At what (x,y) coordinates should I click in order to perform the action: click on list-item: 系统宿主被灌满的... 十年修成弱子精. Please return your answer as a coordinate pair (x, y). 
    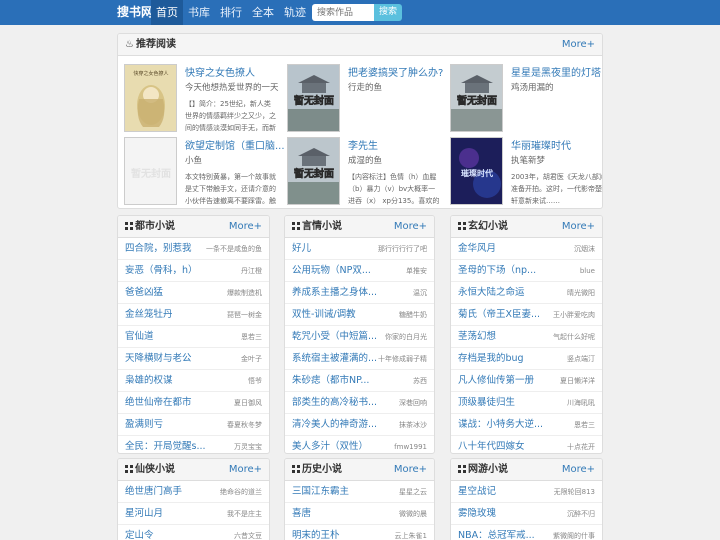
    Looking at the image, I should click on (359, 359).